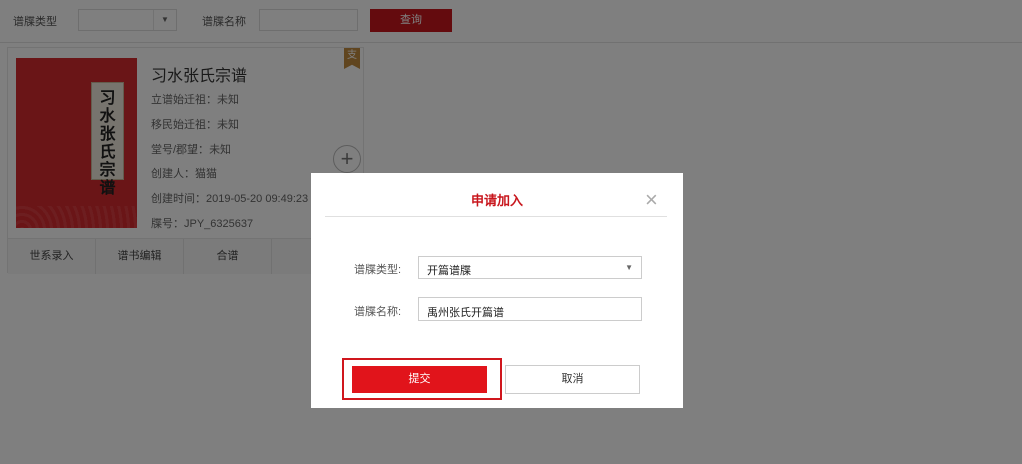 This screenshot has width=1022, height=464. What do you see at coordinates (465, 313) in the screenshot?
I see `name-input-value: 禹州张氏开篇谱` at bounding box center [465, 313].